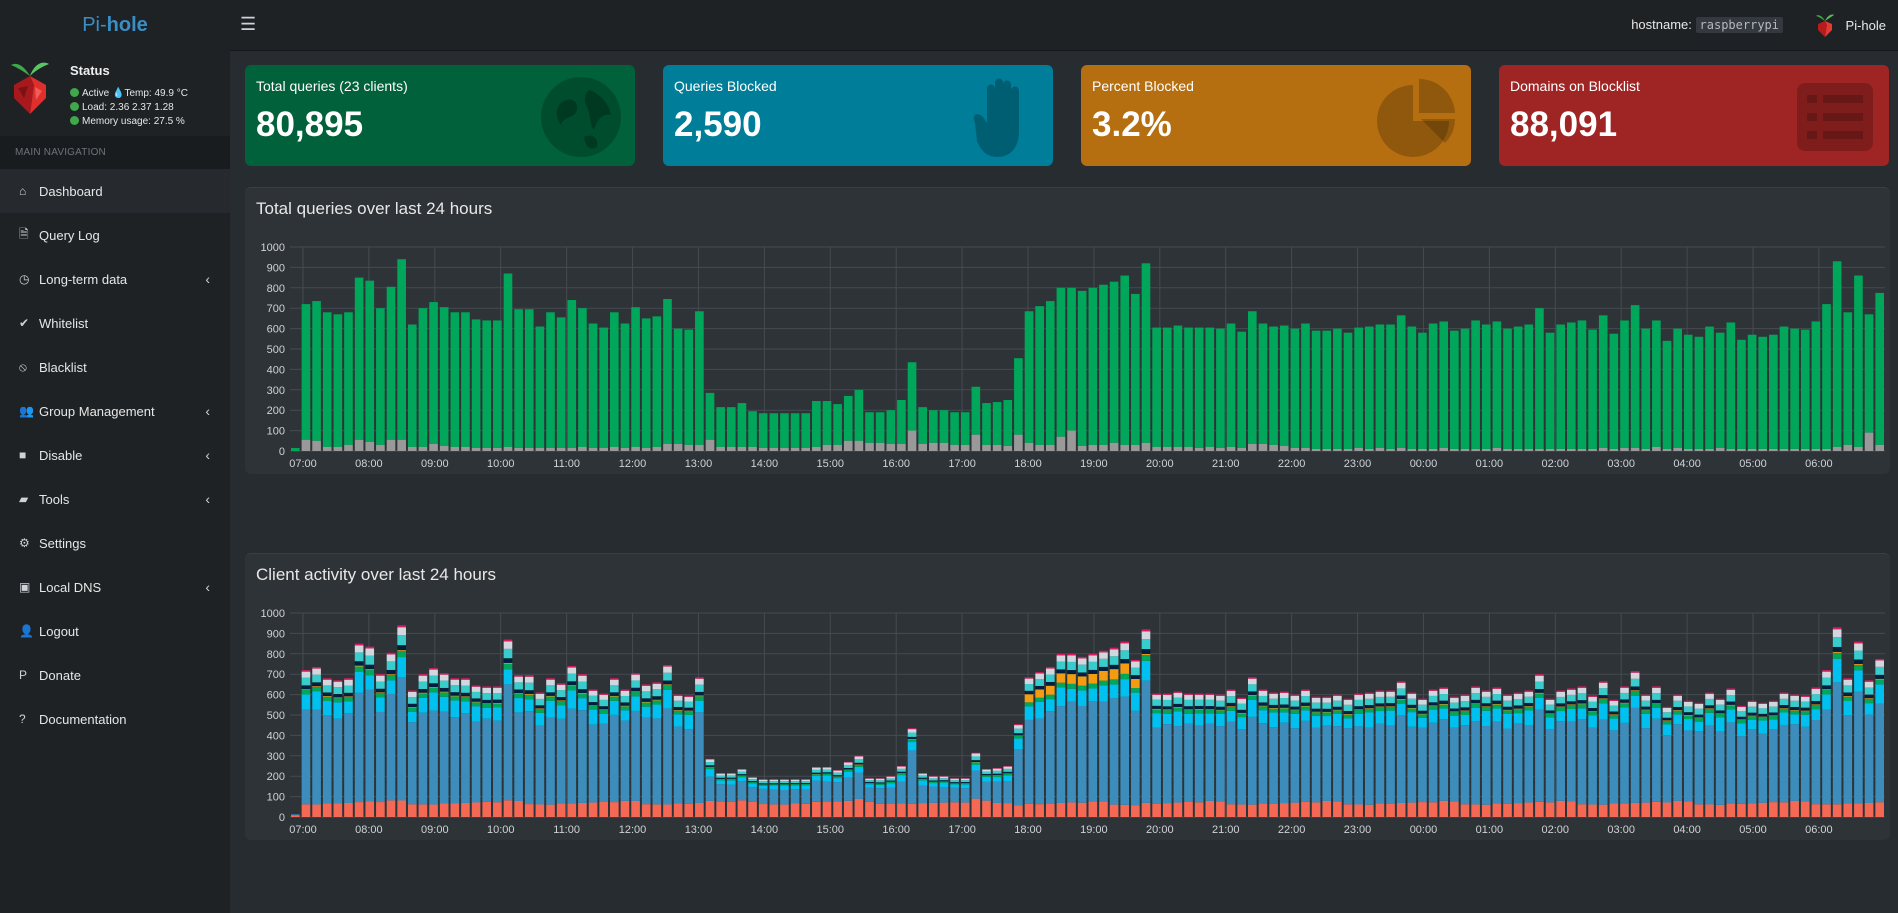 The height and width of the screenshot is (913, 1898). Describe the element at coordinates (115, 279) in the screenshot. I see `sidebar-item-long-term-data: ◷ Long-term data ‹` at that location.